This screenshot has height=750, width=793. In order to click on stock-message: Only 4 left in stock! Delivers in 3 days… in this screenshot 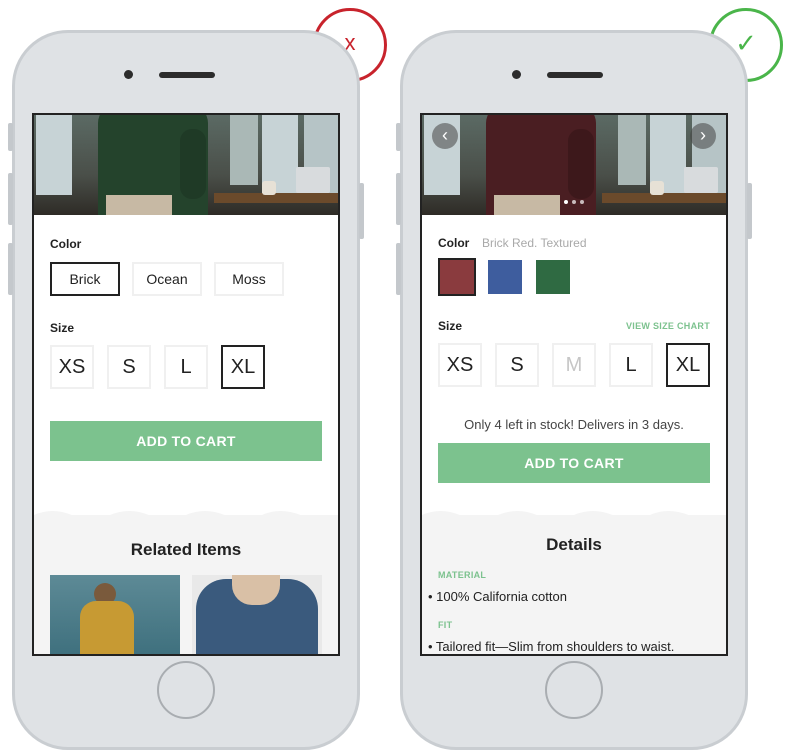, I will do `click(574, 424)`.